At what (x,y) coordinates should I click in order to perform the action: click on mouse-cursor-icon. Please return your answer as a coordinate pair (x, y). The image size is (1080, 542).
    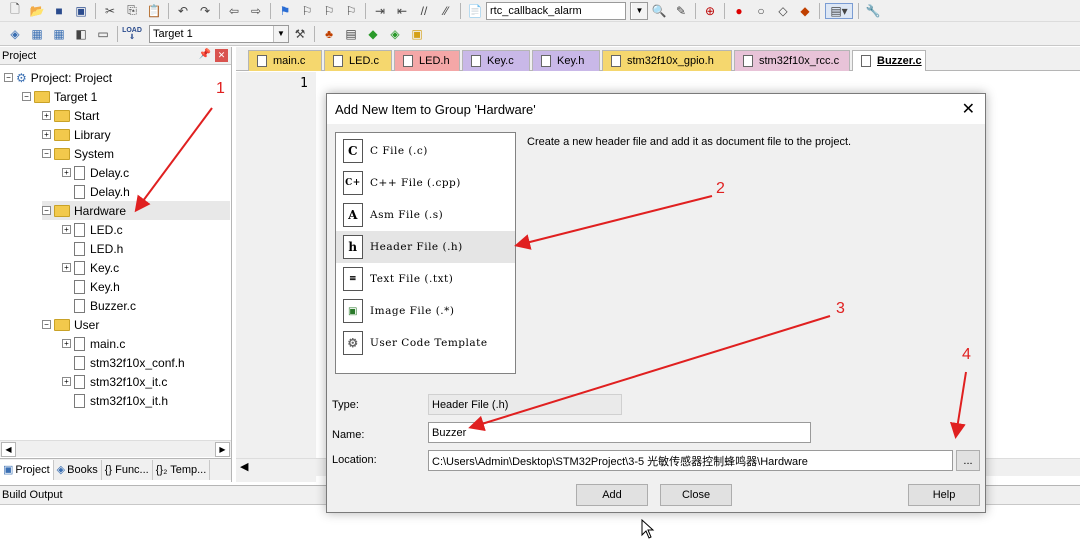
    Looking at the image, I should click on (648, 529).